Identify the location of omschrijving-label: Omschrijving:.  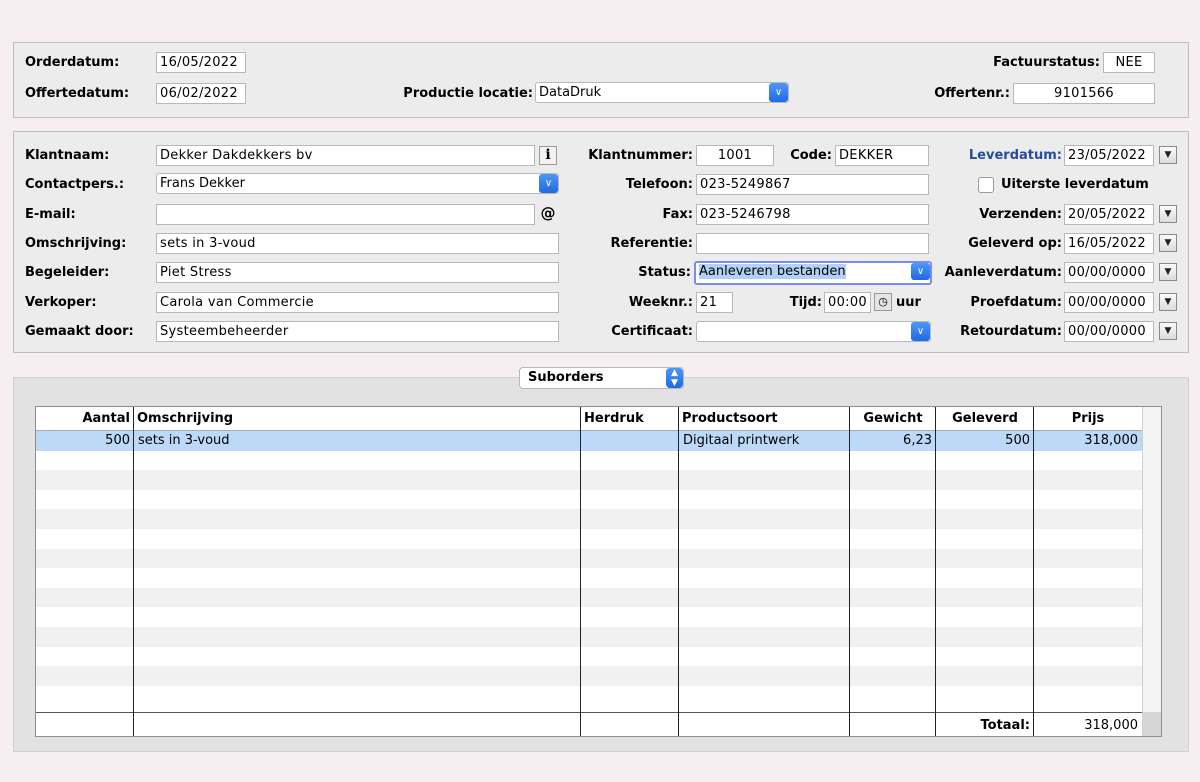
(76, 243).